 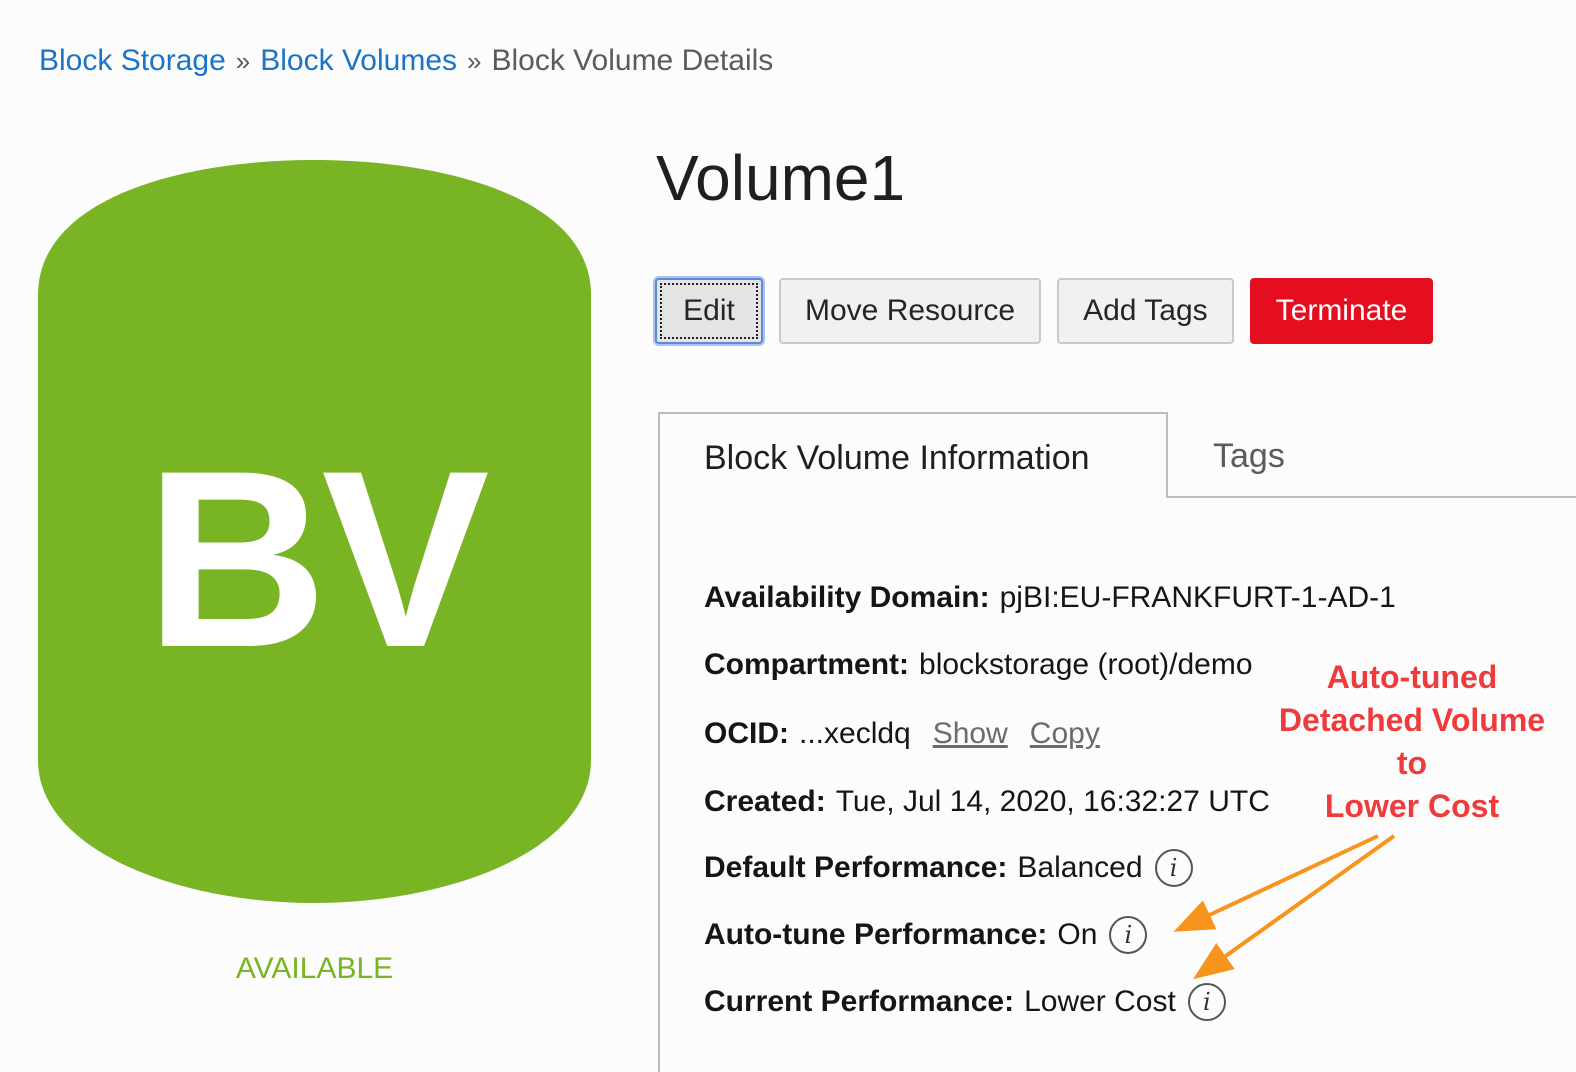 What do you see at coordinates (781, 178) in the screenshot?
I see `page-title: Volume1` at bounding box center [781, 178].